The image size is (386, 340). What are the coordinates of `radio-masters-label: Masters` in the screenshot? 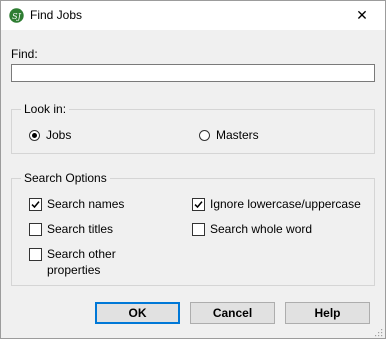 It's located at (237, 135).